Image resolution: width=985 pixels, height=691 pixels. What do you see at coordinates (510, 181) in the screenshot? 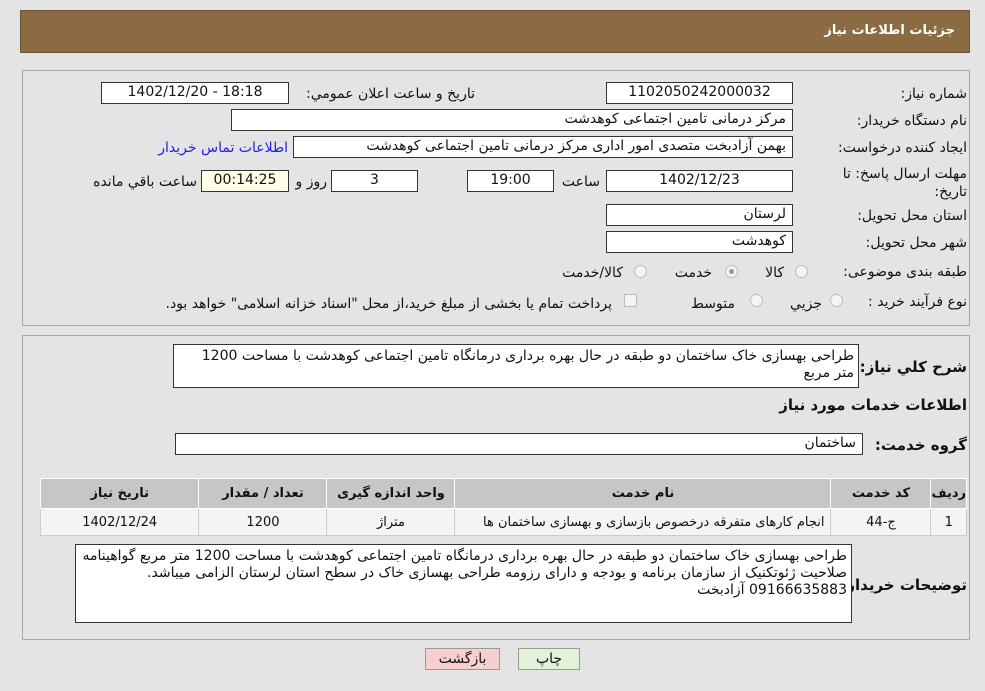
I see `deadline-time-field: 19:00` at bounding box center [510, 181].